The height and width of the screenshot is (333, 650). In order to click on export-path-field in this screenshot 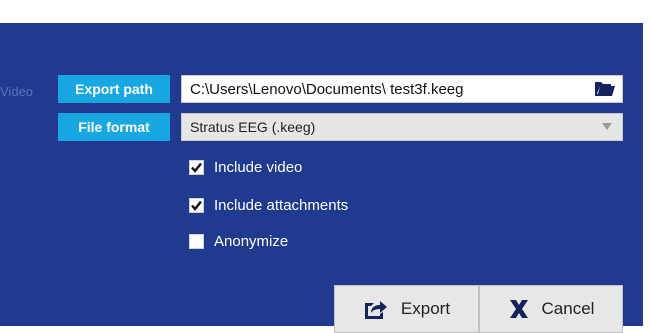, I will do `click(402, 89)`.